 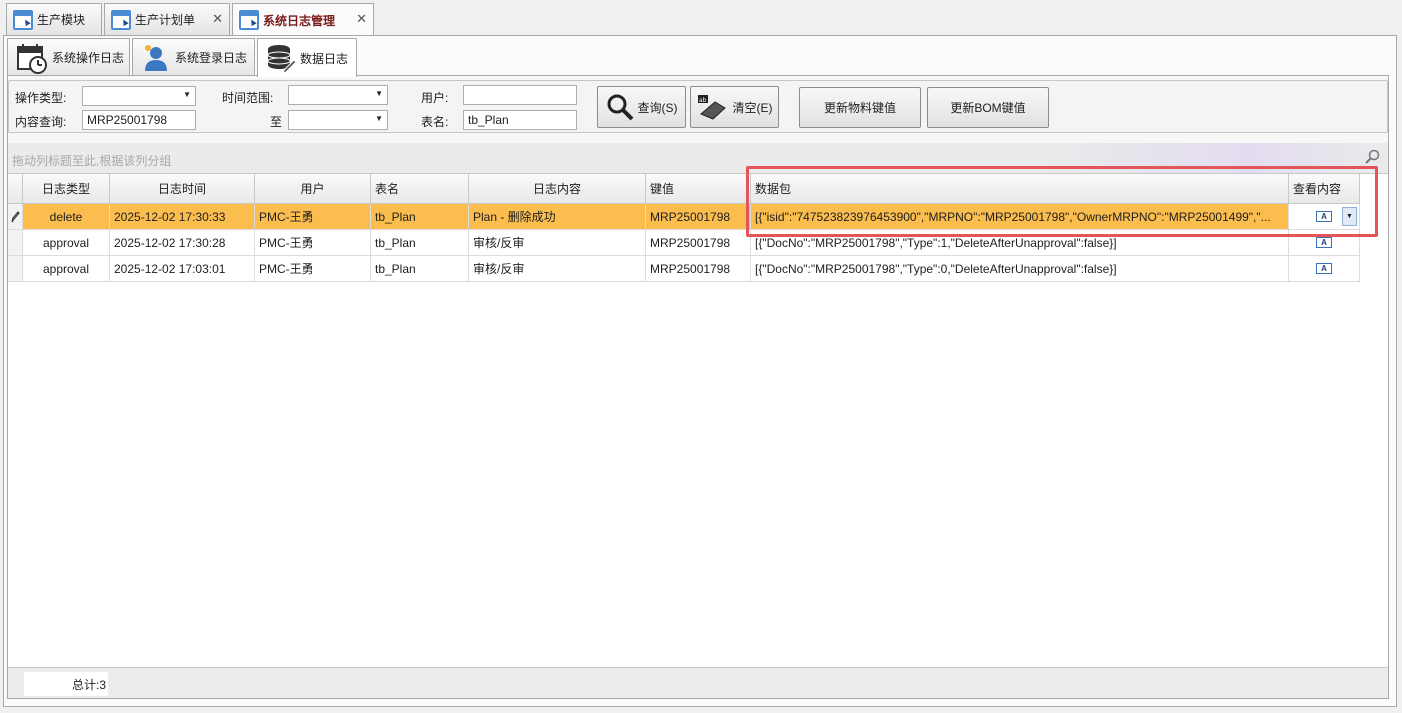 I want to click on cell-type: delete, so click(x=66, y=217).